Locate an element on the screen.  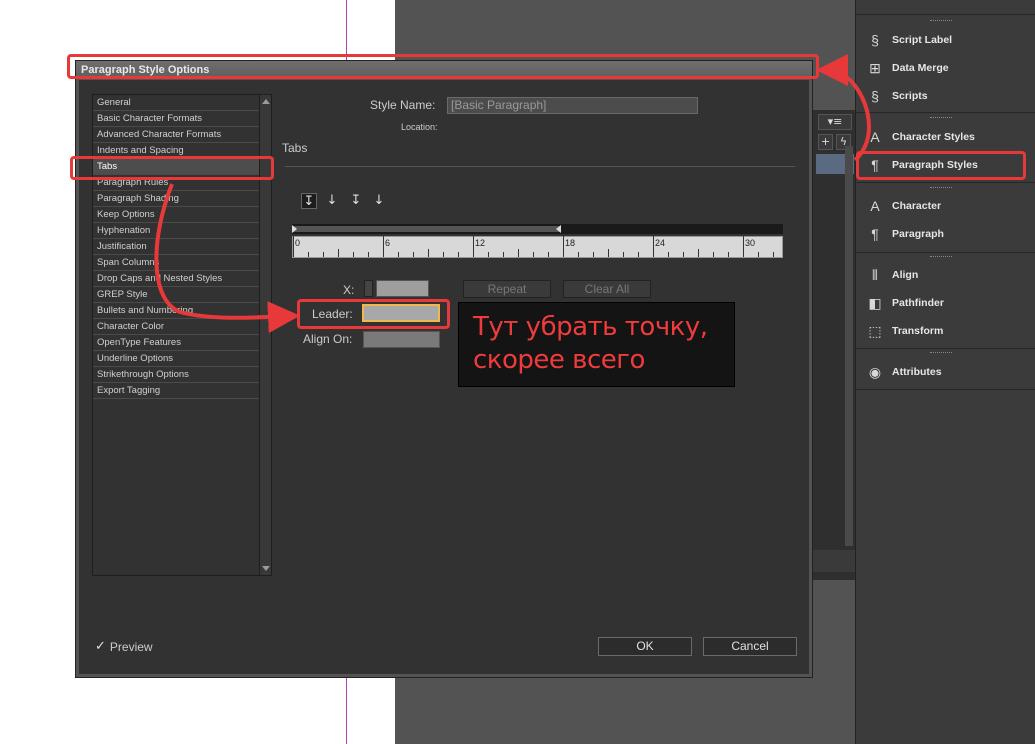
arrow-panel-to-dialog is located at coordinates (843, 108).